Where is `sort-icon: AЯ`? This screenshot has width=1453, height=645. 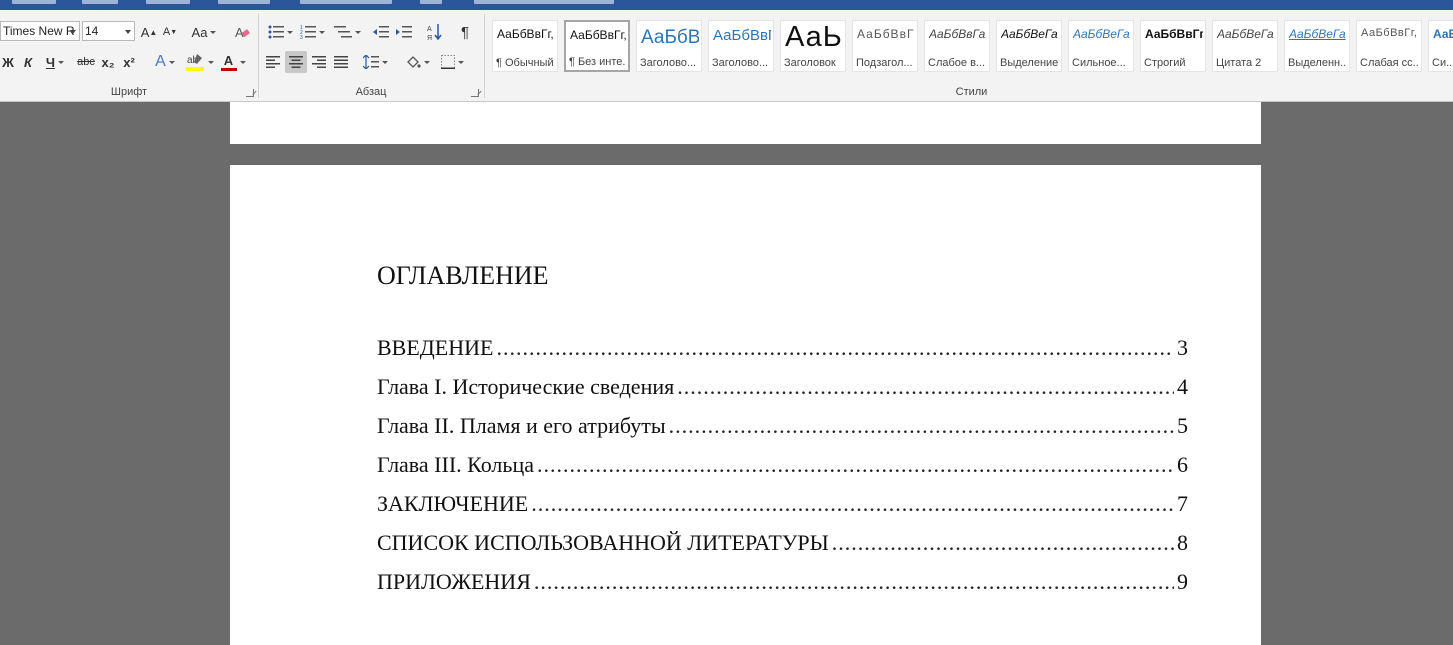
sort-icon: AЯ is located at coordinates (434, 32).